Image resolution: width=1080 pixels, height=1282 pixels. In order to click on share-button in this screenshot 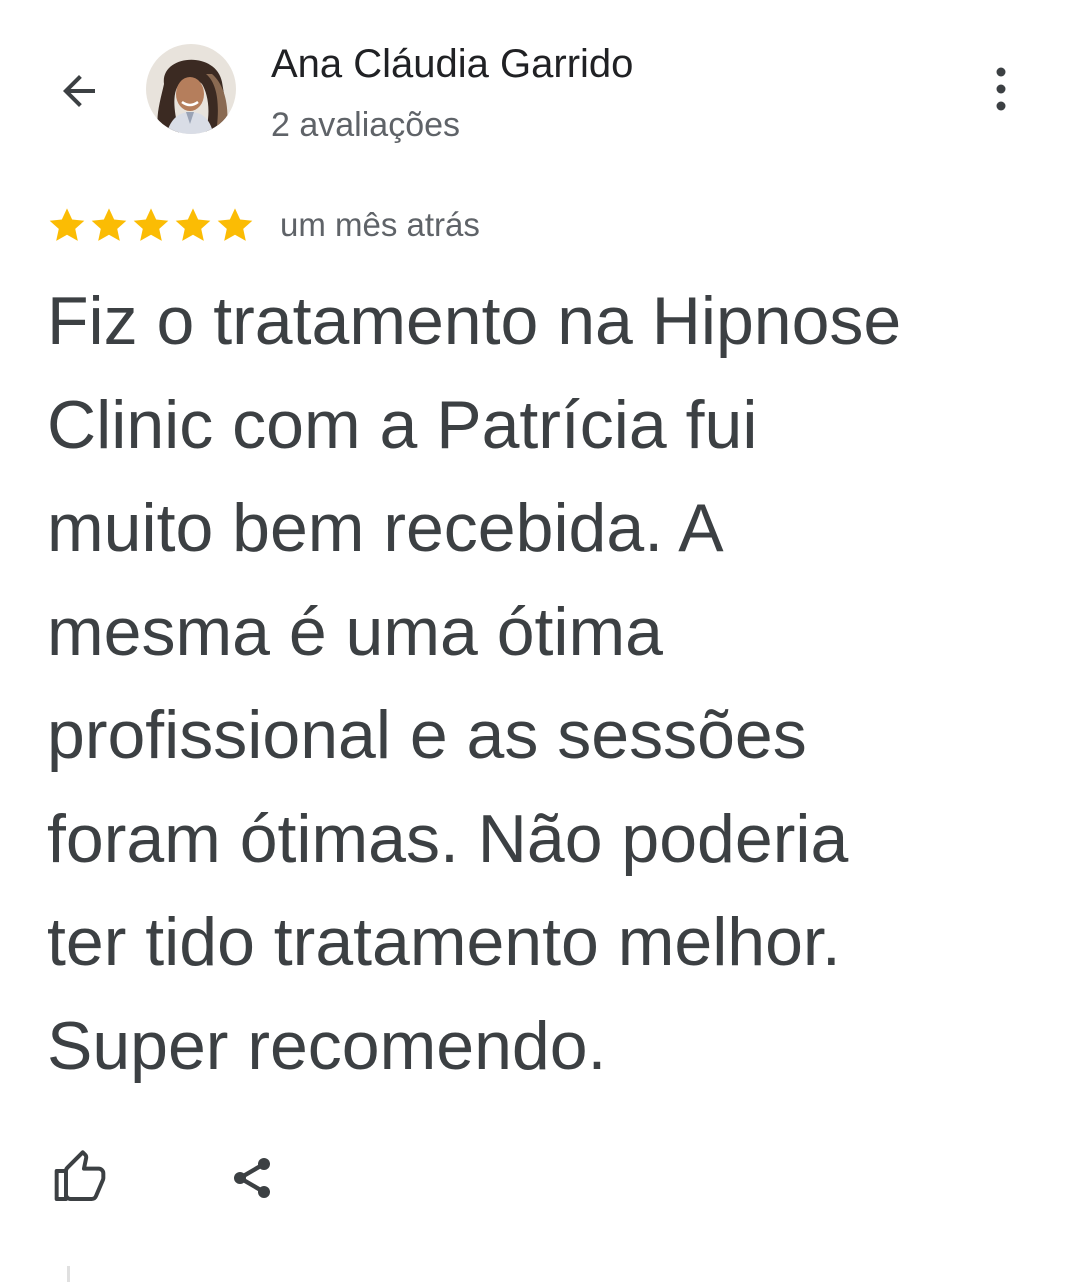, I will do `click(252, 1180)`.